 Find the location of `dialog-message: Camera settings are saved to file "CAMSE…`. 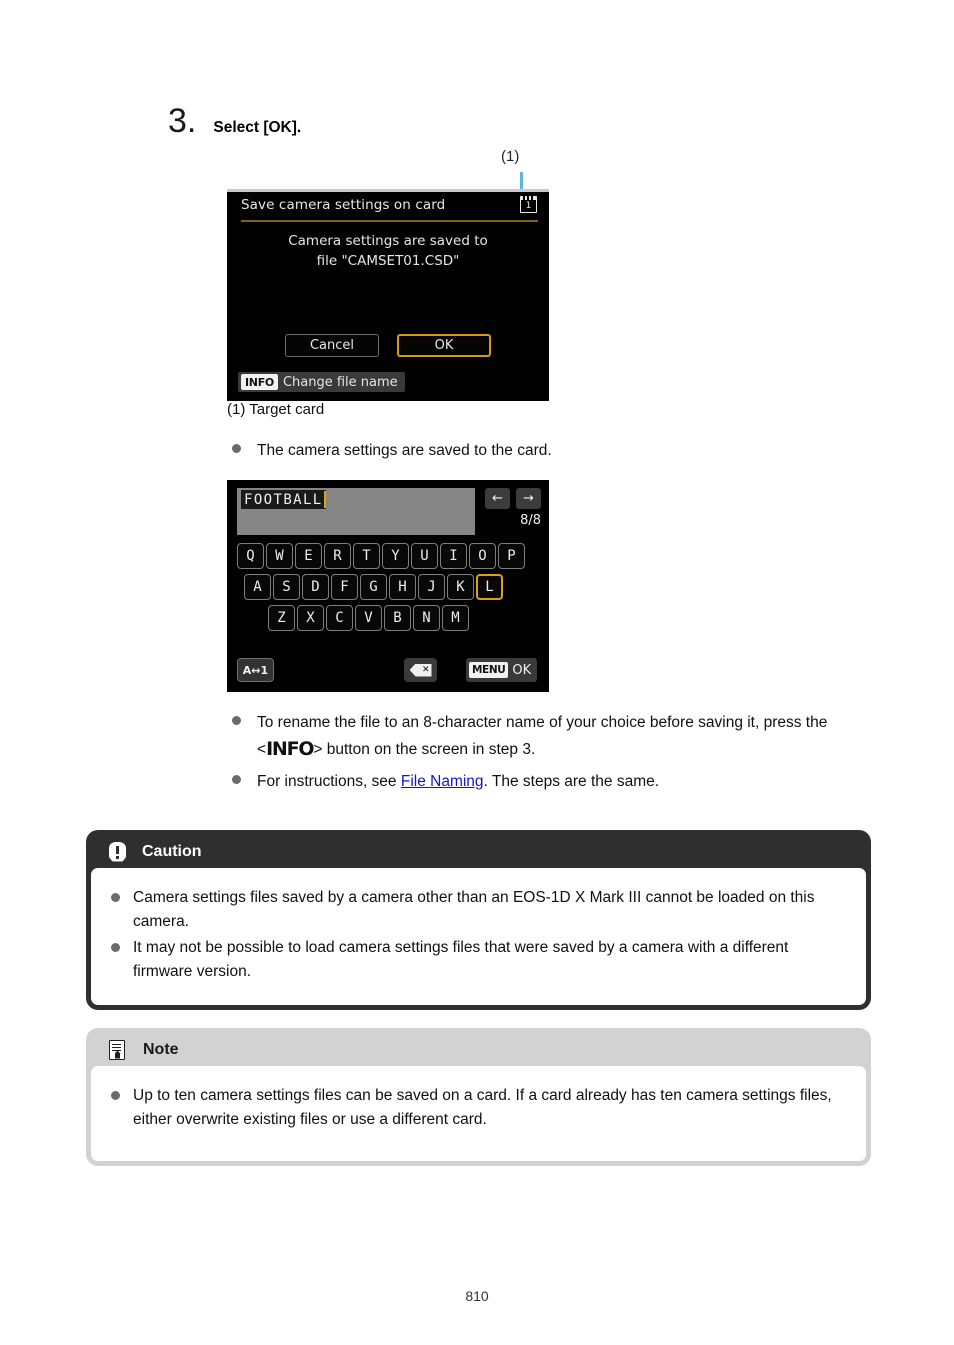

dialog-message: Camera settings are saved to file "CAMSE… is located at coordinates (388, 251).